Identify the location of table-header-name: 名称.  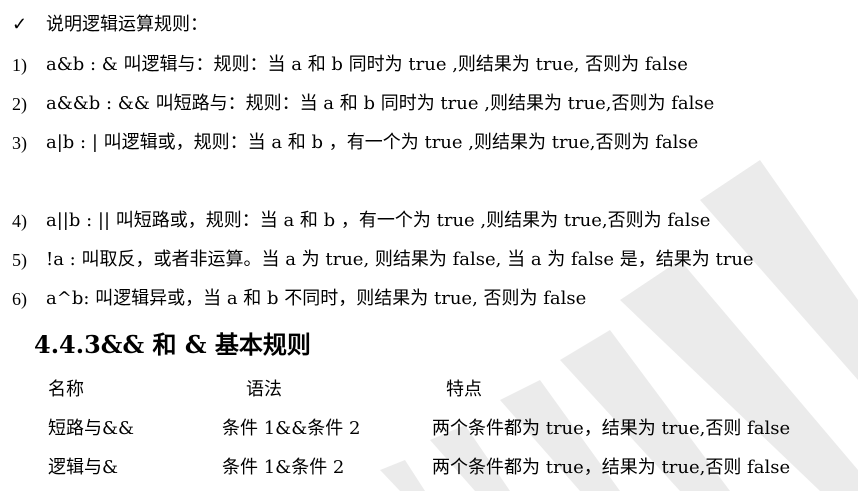
(66, 389).